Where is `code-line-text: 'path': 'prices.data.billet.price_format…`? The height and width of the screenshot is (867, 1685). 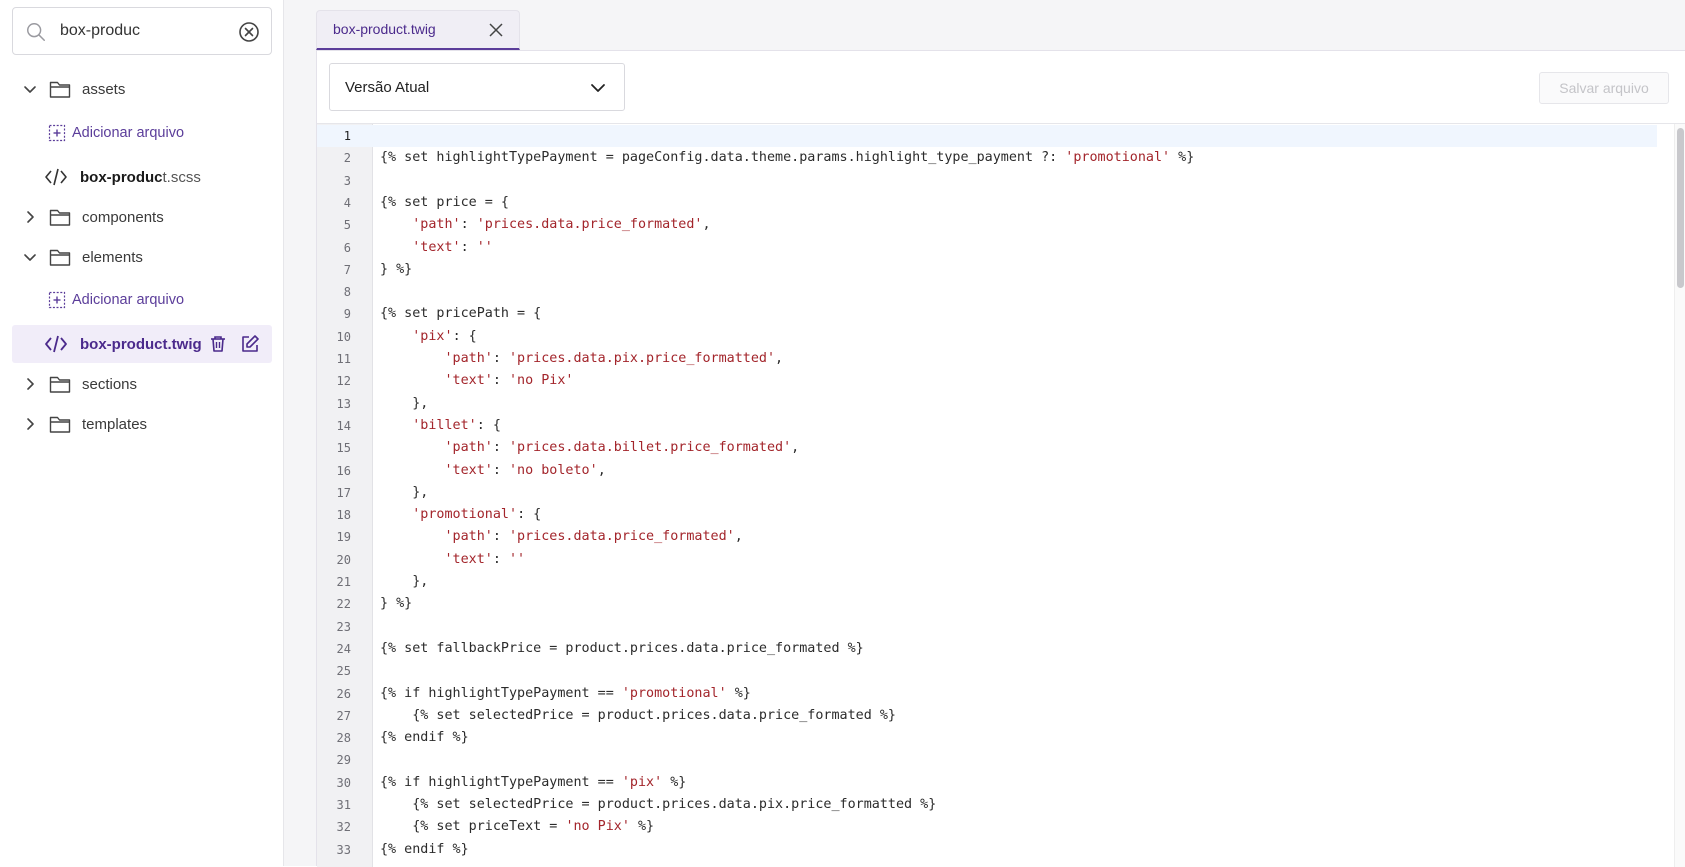
code-line-text: 'path': 'prices.data.billet.price_format… is located at coordinates (622, 448).